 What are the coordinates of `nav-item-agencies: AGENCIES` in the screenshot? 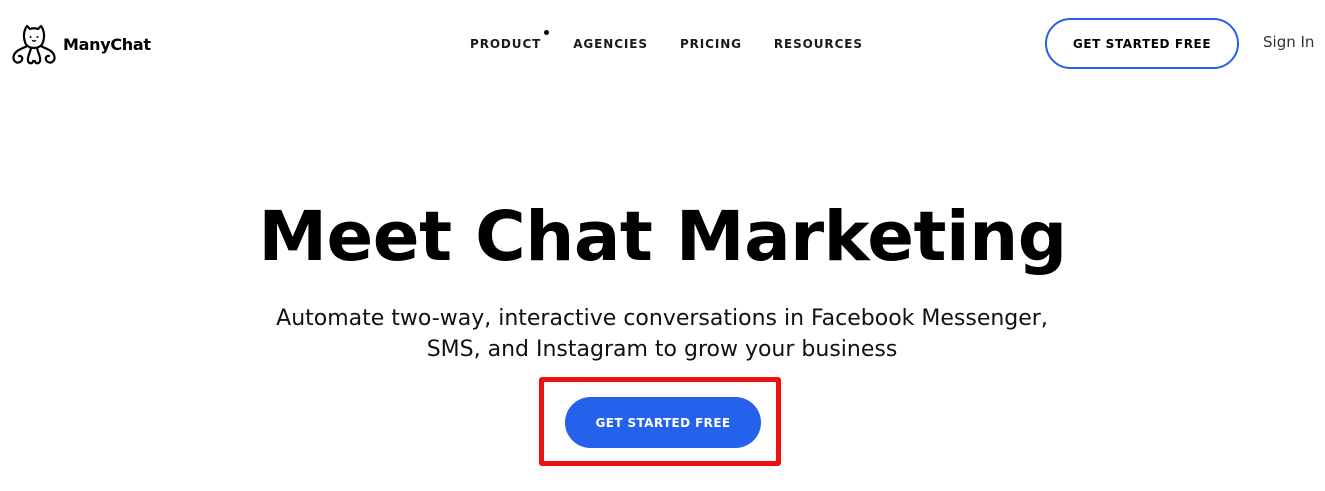 It's located at (610, 44).